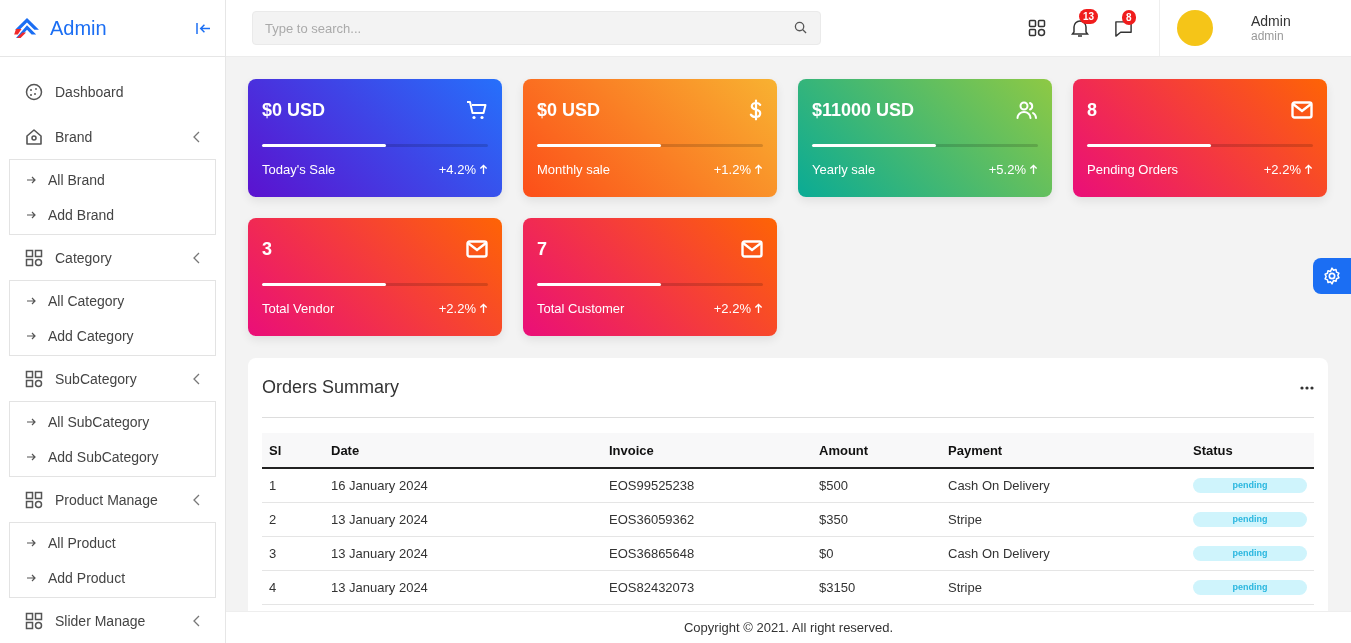 The height and width of the screenshot is (643, 1351). Describe the element at coordinates (293, 450) in the screenshot. I see `column-header: Sl` at that location.